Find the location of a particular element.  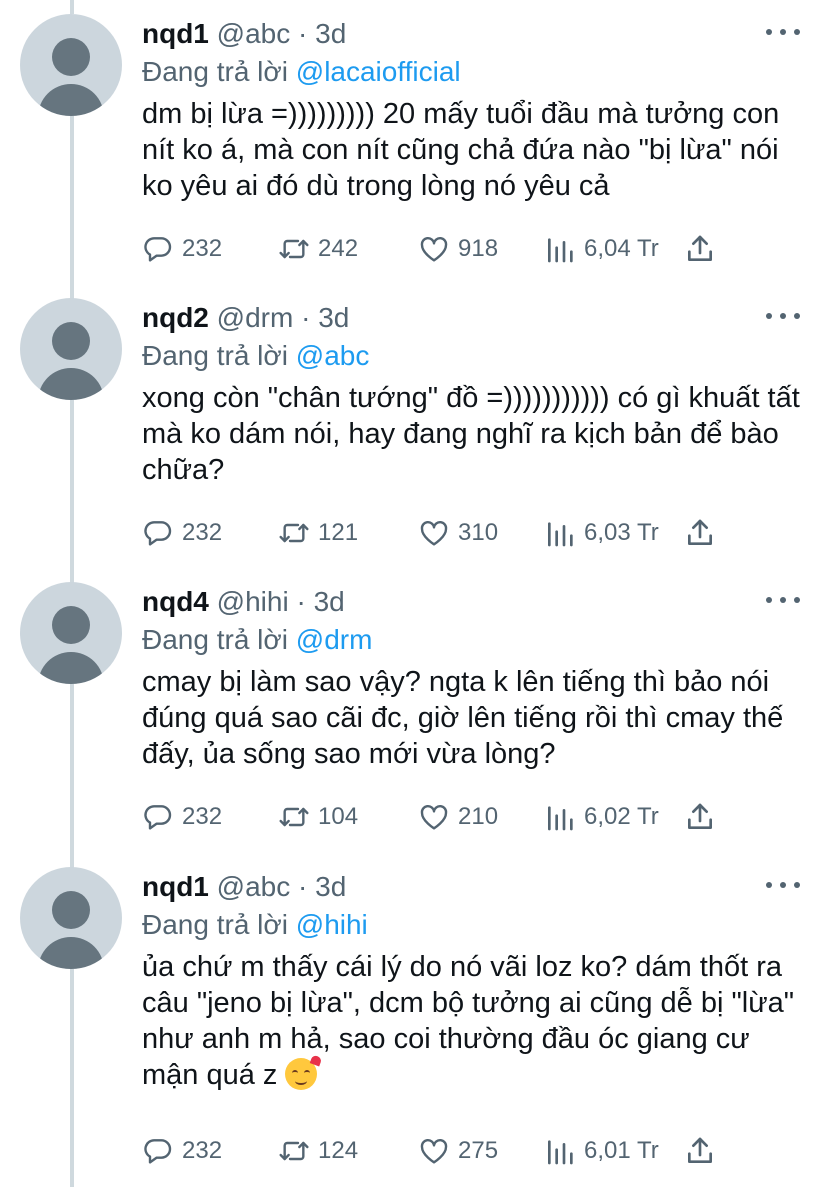

like-button: 275 is located at coordinates (481, 1151).